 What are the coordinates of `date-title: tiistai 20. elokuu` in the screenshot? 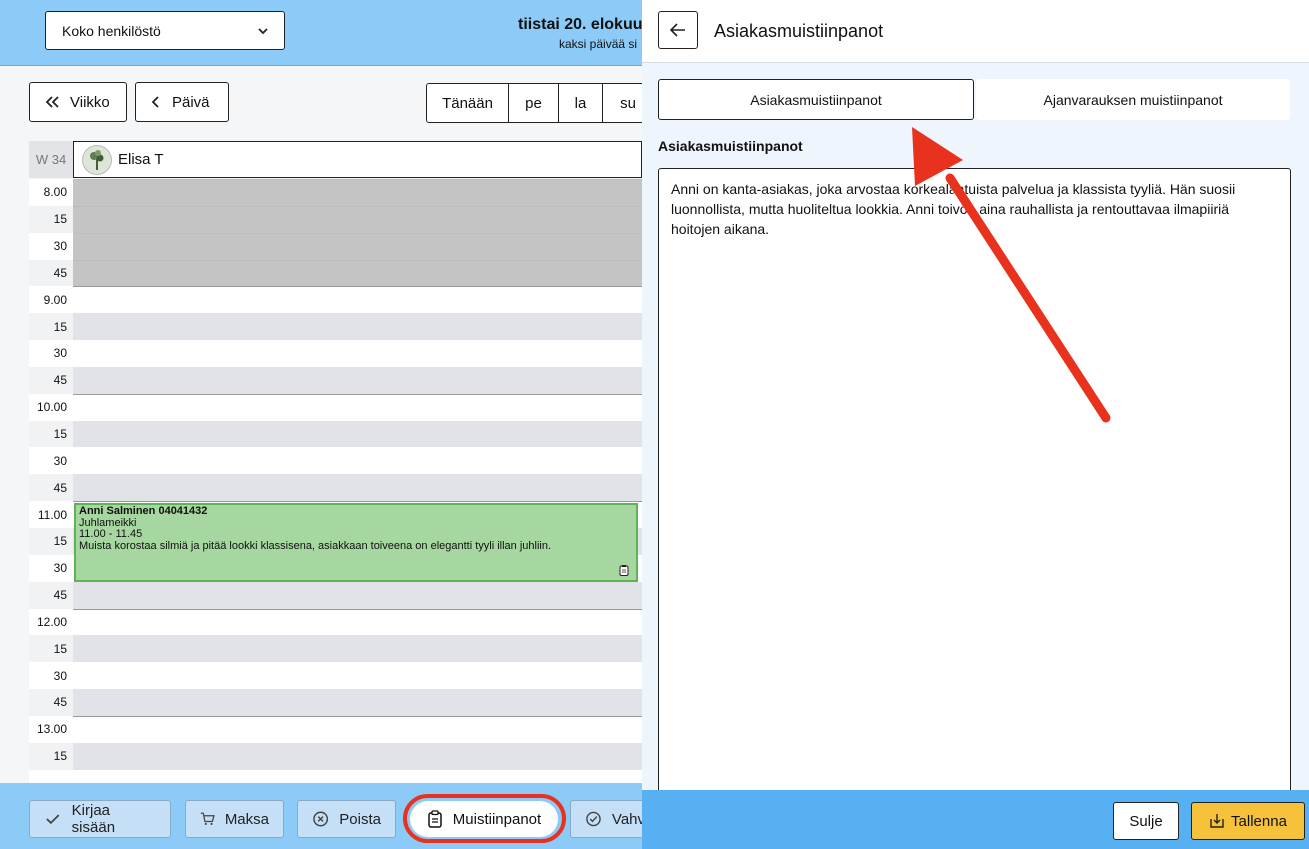 It's located at (580, 24).